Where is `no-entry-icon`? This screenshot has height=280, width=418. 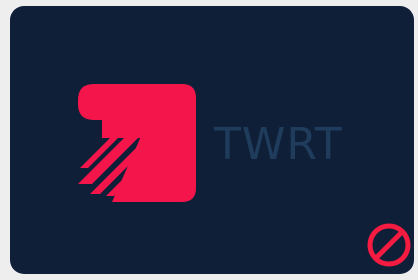 no-entry-icon is located at coordinates (389, 245).